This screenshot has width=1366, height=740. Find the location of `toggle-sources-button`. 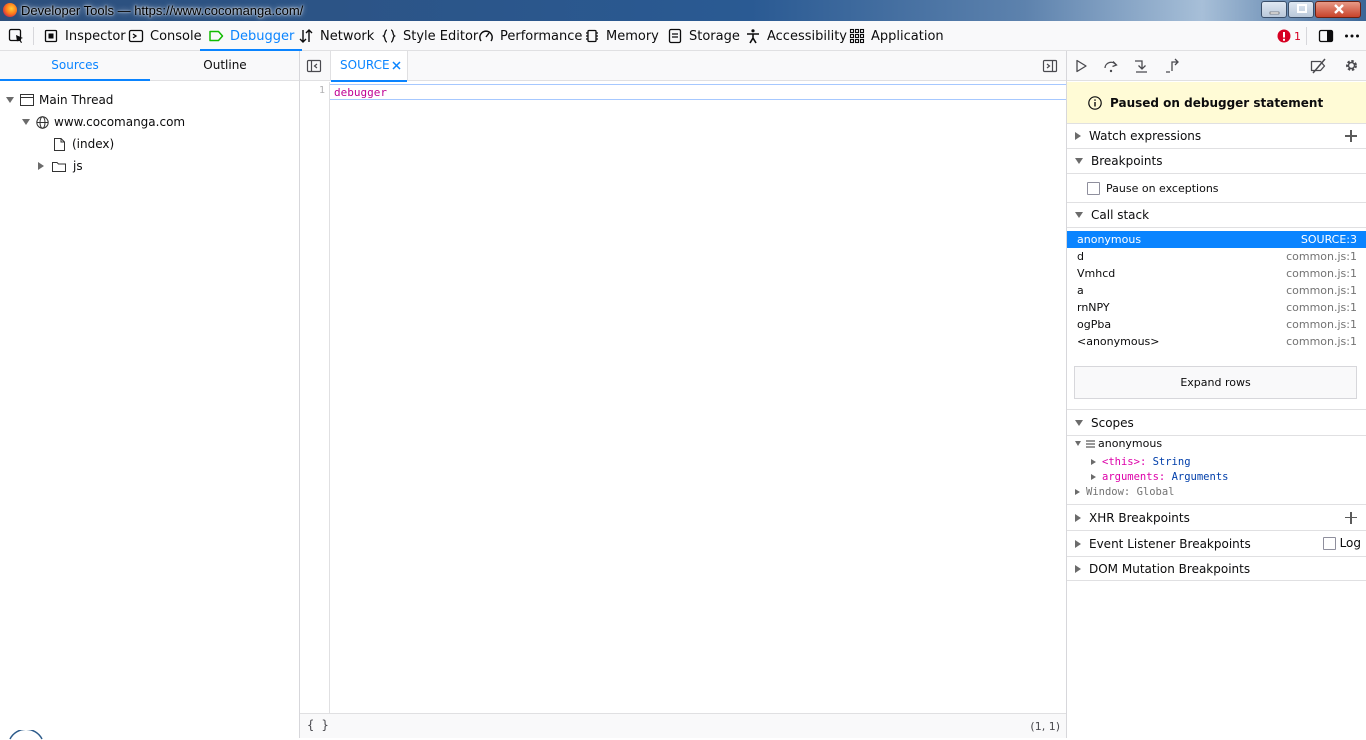

toggle-sources-button is located at coordinates (314, 66).